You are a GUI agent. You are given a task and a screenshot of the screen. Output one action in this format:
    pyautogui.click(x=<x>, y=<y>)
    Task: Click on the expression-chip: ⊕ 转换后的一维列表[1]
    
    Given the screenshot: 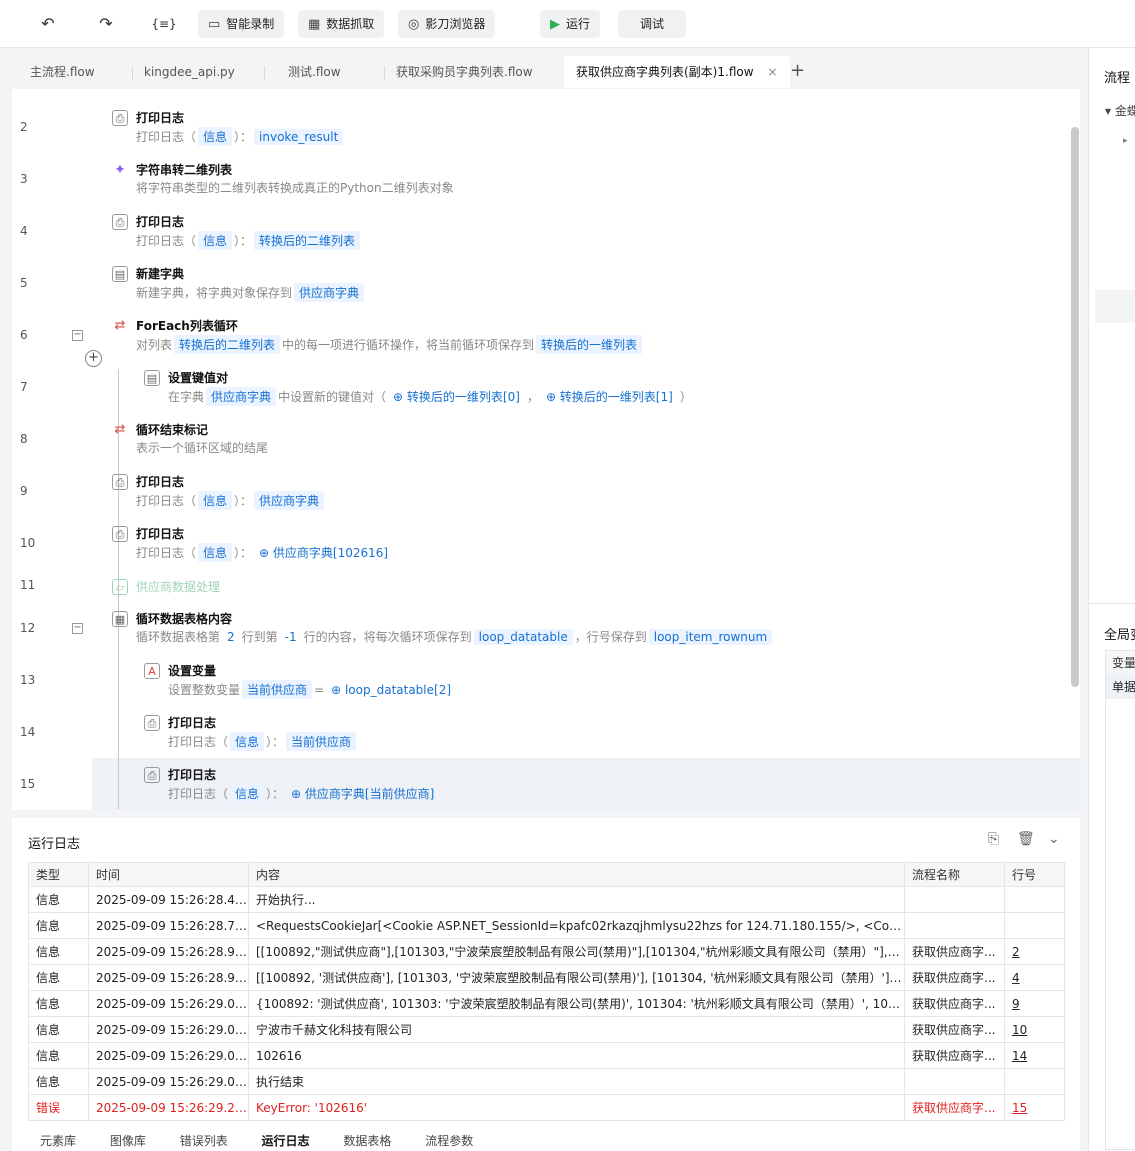 What is the action you would take?
    pyautogui.click(x=609, y=396)
    